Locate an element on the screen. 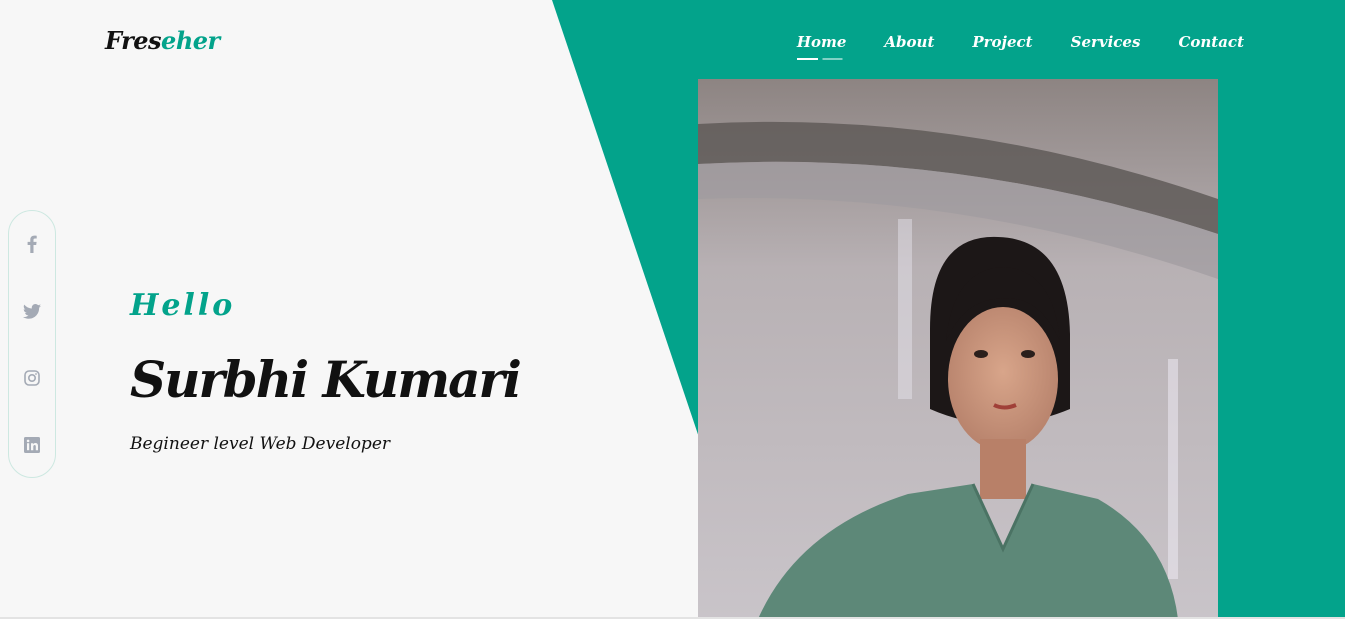 Image resolution: width=1345 pixels, height=619 pixels. twitter-icon is located at coordinates (32, 311).